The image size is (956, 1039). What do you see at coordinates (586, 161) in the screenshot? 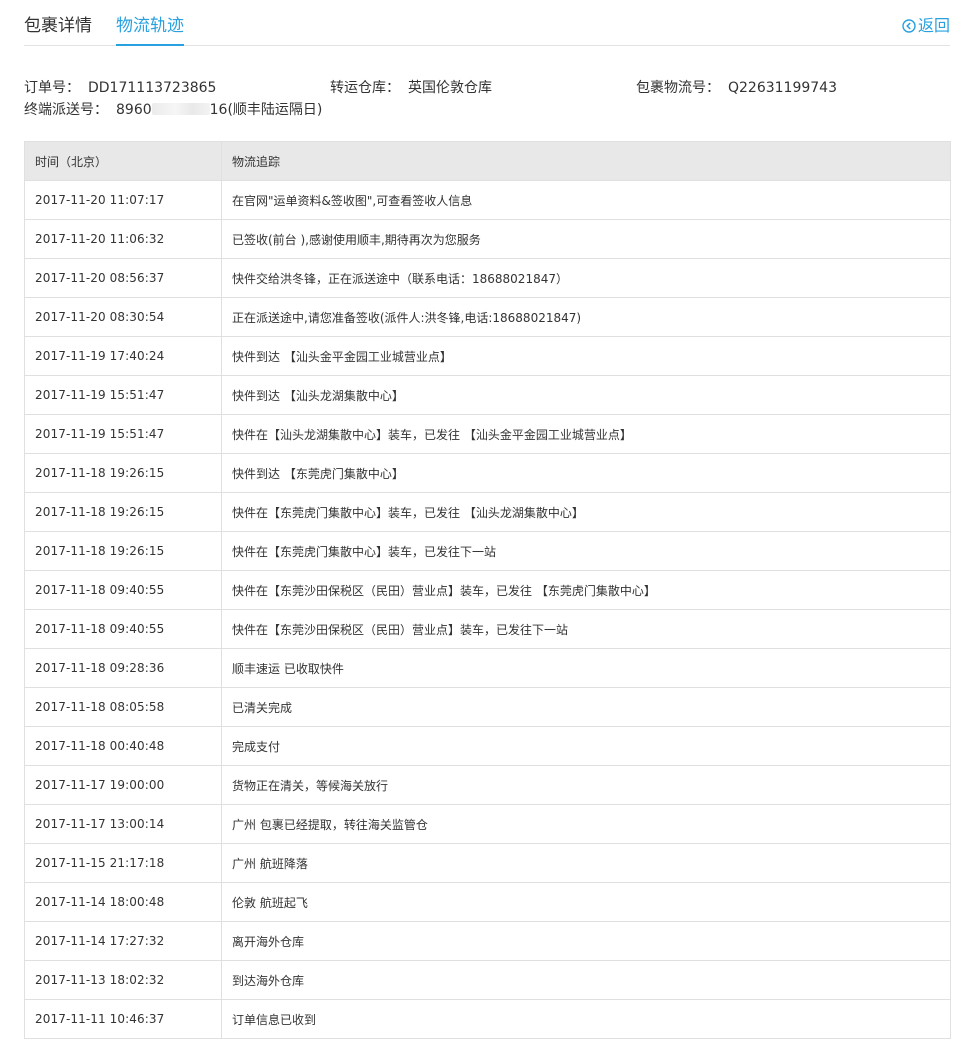
I see `column-header-tracking: 物流追踪` at bounding box center [586, 161].